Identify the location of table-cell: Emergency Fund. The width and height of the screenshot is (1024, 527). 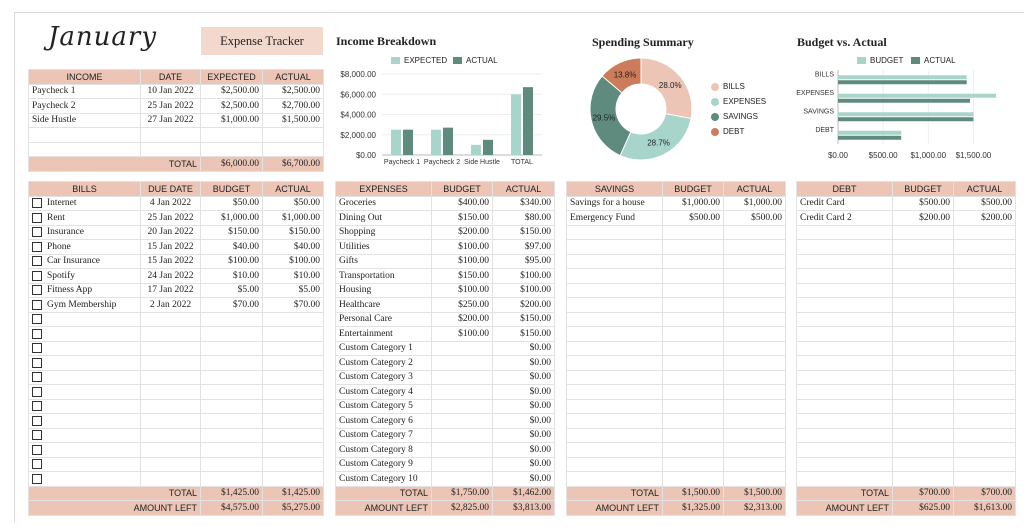
(614, 218).